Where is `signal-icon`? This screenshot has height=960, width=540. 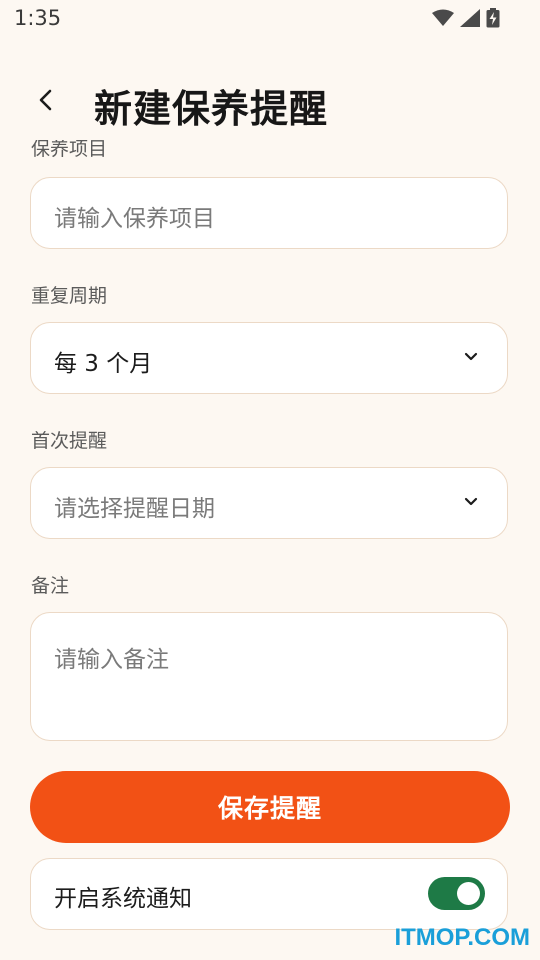 signal-icon is located at coordinates (470, 20).